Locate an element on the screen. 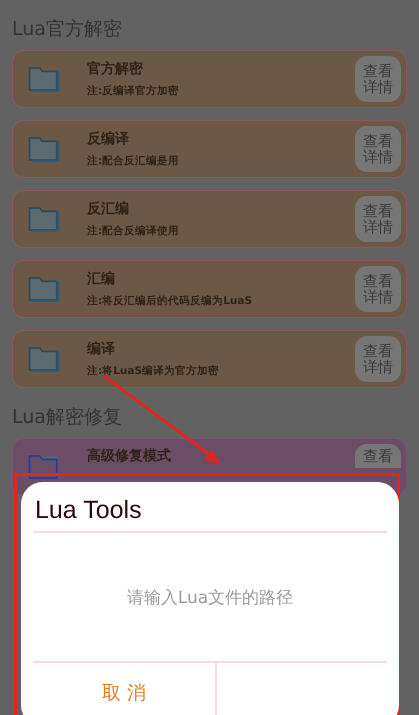 This screenshot has width=419, height=715. card-title: 反编译 is located at coordinates (108, 139).